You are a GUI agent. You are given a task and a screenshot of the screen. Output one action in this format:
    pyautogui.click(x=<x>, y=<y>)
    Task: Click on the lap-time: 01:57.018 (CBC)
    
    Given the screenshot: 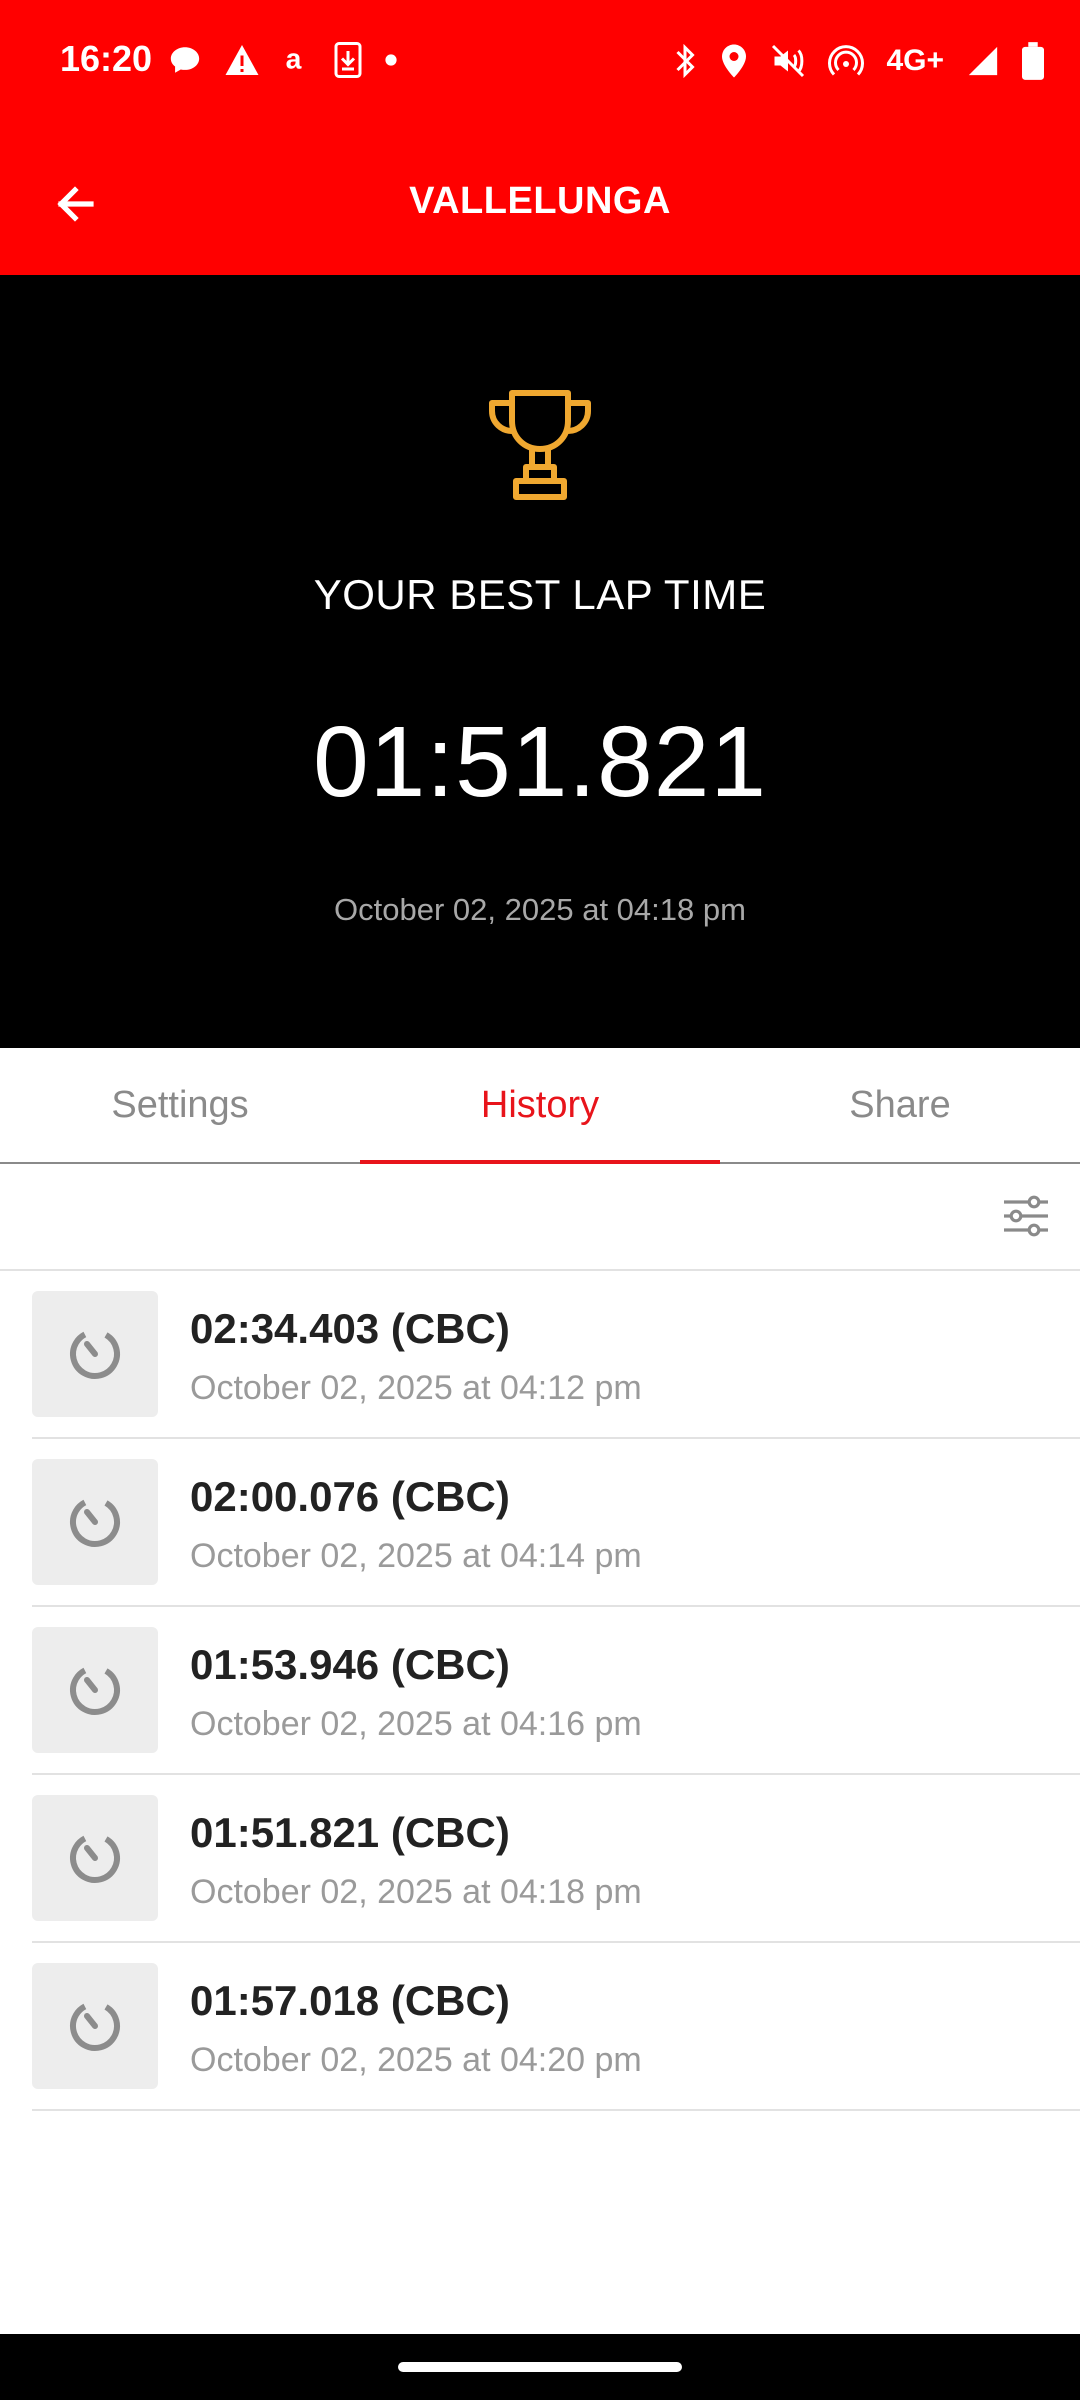 What is the action you would take?
    pyautogui.click(x=350, y=2000)
    